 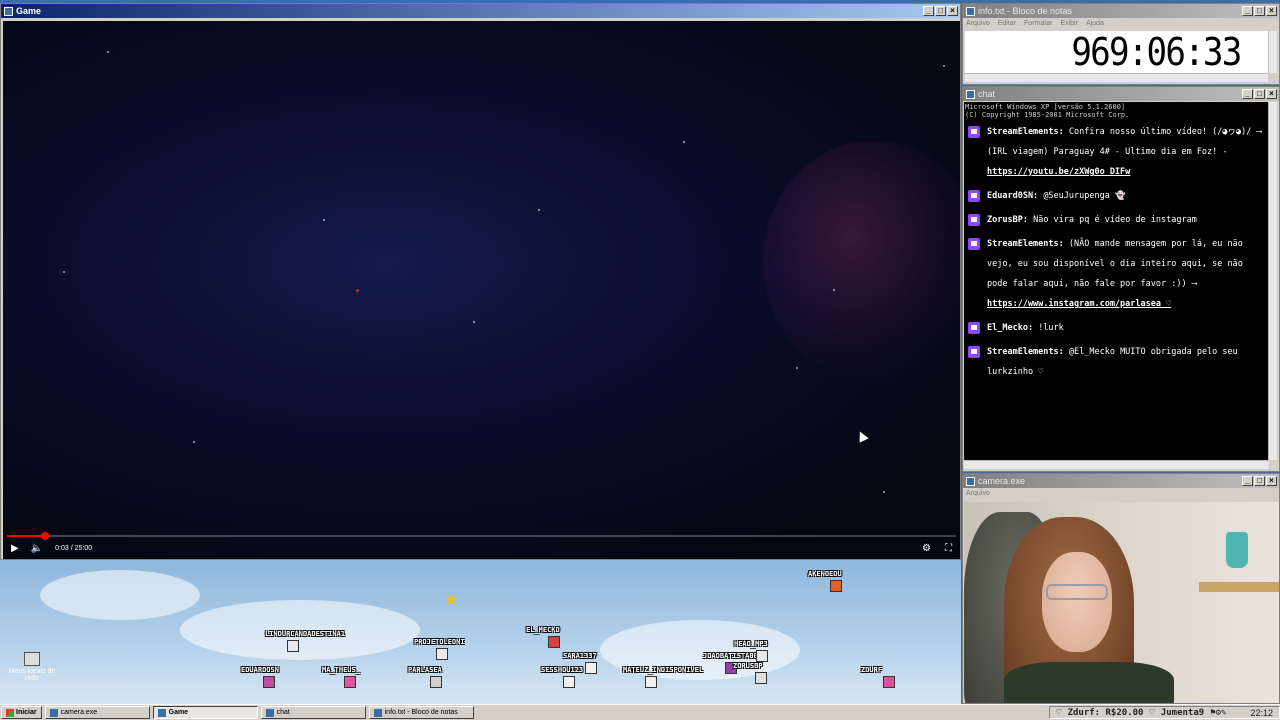 I want to click on chat-text: Não vira pq é vídeo de instagram, so click(x=1115, y=220).